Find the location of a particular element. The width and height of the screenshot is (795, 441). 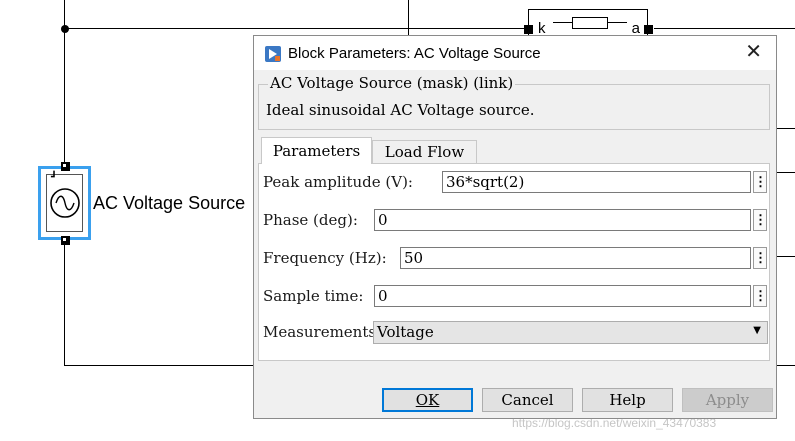

sample-time-label: Sample time: is located at coordinates (313, 296).